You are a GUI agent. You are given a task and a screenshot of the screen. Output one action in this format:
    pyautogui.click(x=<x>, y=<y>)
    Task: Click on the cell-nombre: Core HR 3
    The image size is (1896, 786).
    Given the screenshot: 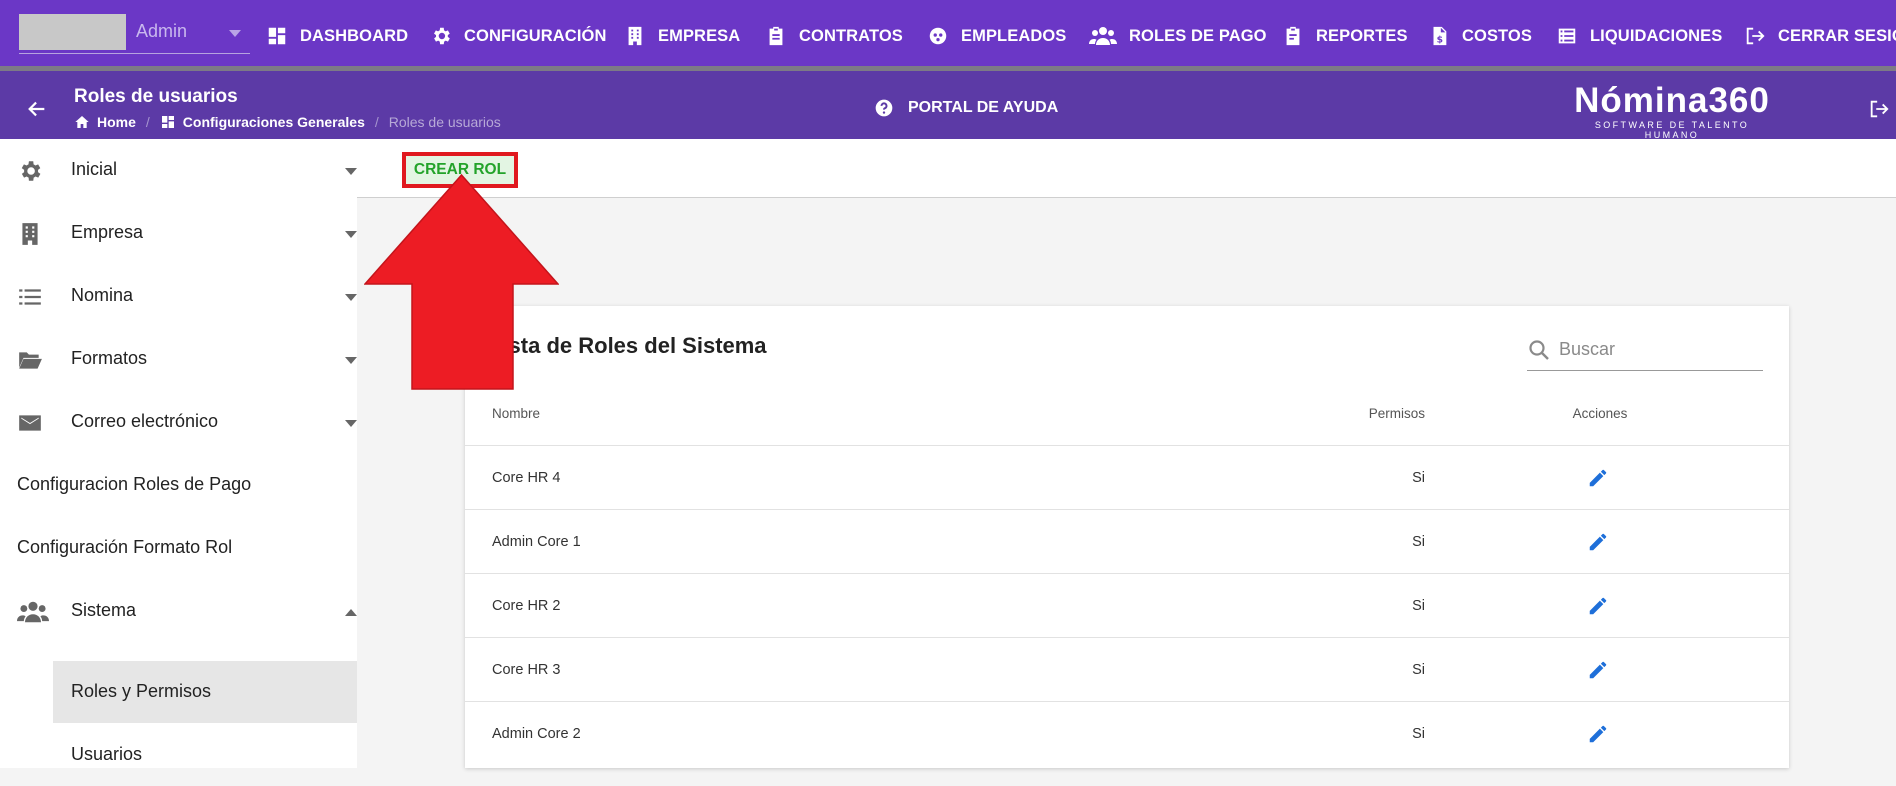 What is the action you would take?
    pyautogui.click(x=526, y=670)
    